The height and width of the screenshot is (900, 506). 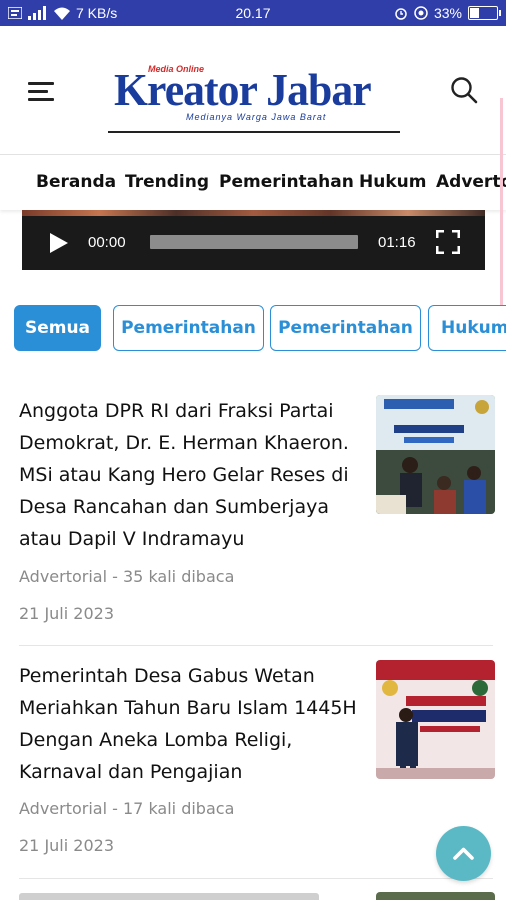 I want to click on video-progress-bar, so click(x=254, y=242).